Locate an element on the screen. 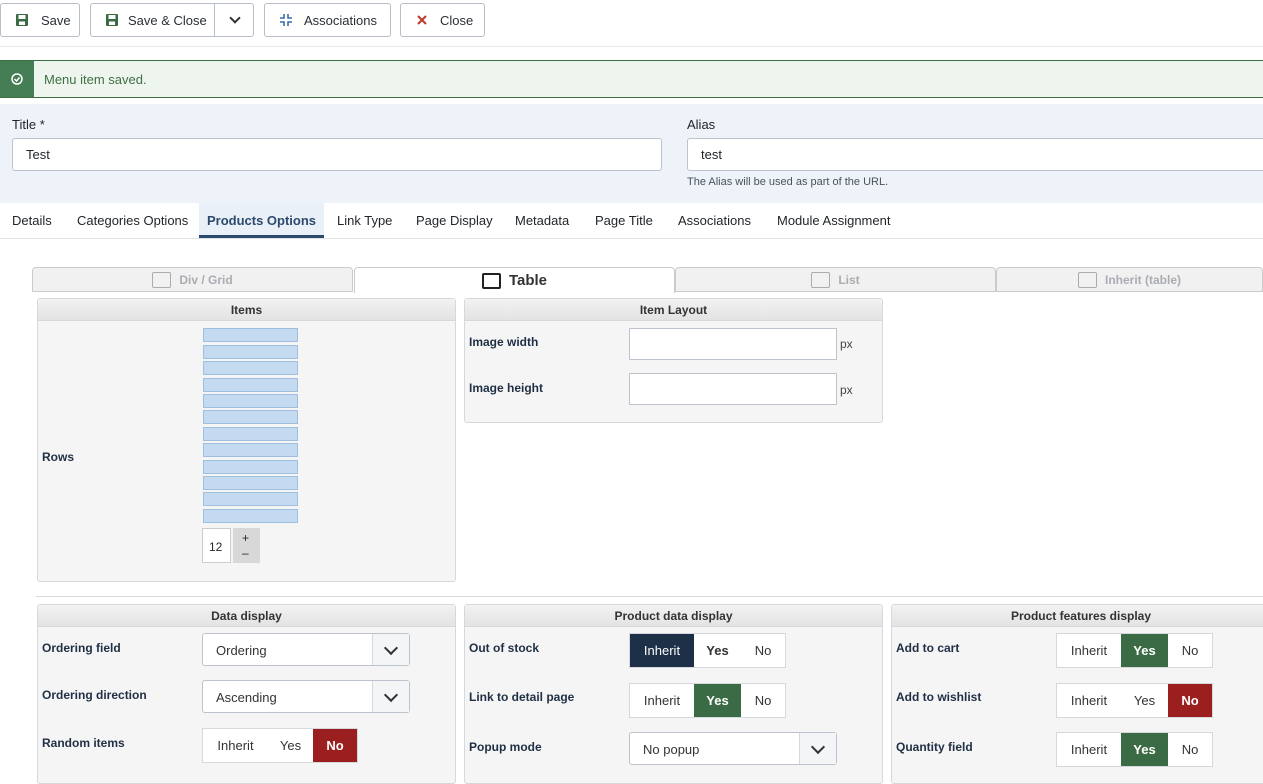  compress-icon is located at coordinates (286, 20).